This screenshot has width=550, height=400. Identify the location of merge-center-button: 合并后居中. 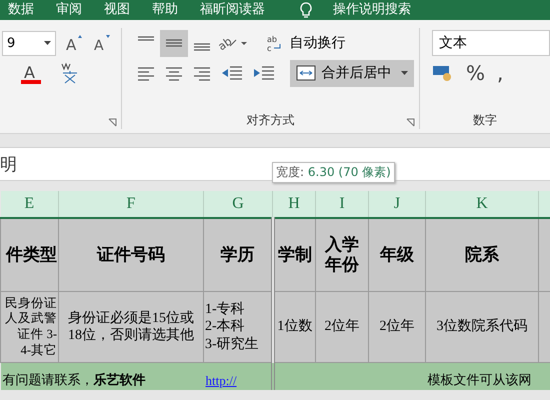
(352, 73).